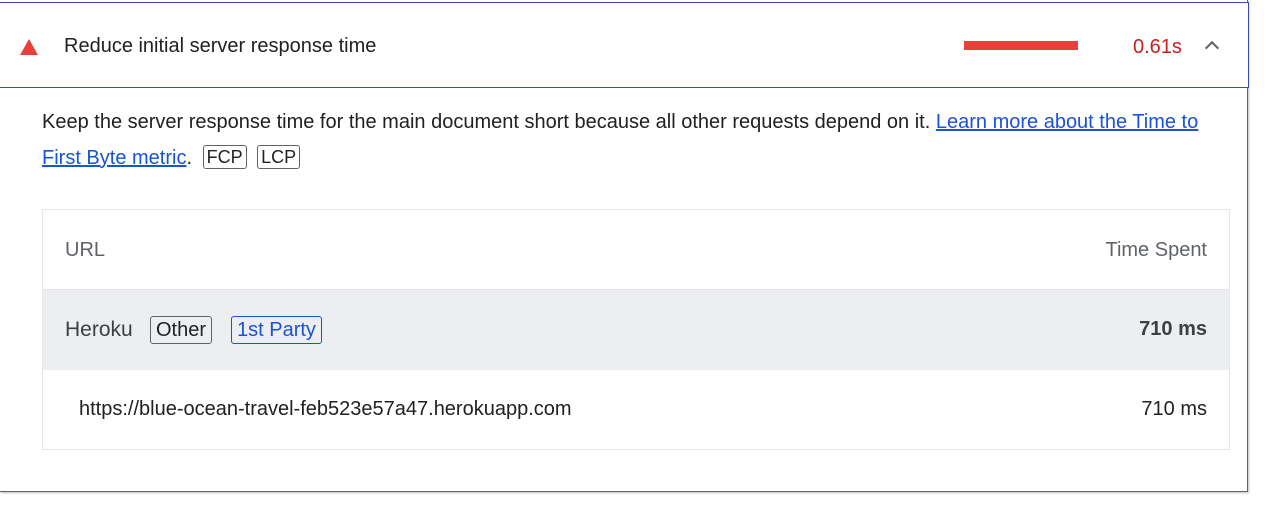 The height and width of the screenshot is (510, 1266). Describe the element at coordinates (1173, 329) in the screenshot. I see `entity-time: 710 ms` at that location.